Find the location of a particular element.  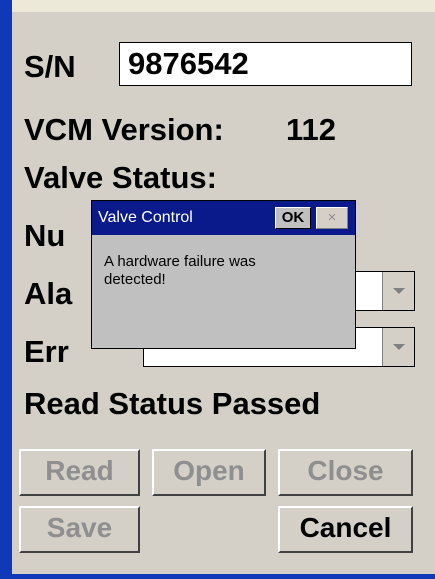

cancel-button: Cancel is located at coordinates (345, 529).